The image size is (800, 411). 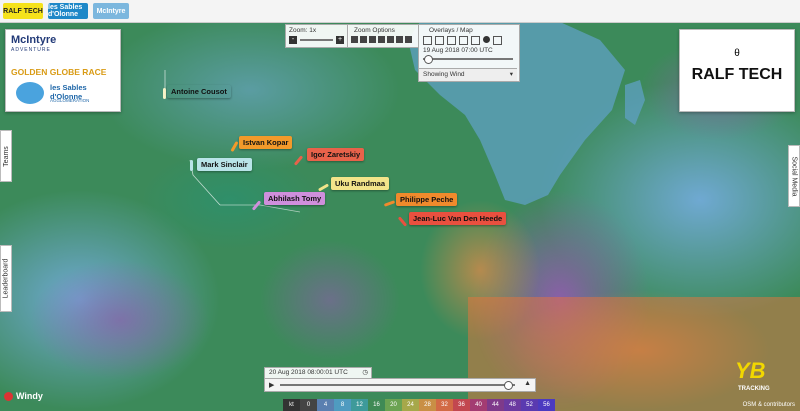 What do you see at coordinates (308, 405) in the screenshot?
I see `legend-value: 0` at bounding box center [308, 405].